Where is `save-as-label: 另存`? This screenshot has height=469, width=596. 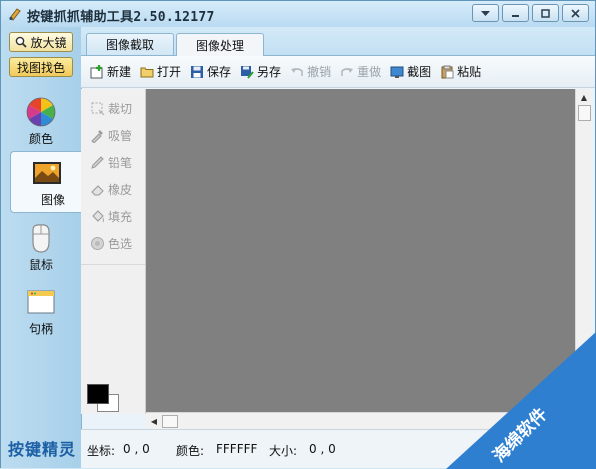
save-as-label: 另存 is located at coordinates (269, 72).